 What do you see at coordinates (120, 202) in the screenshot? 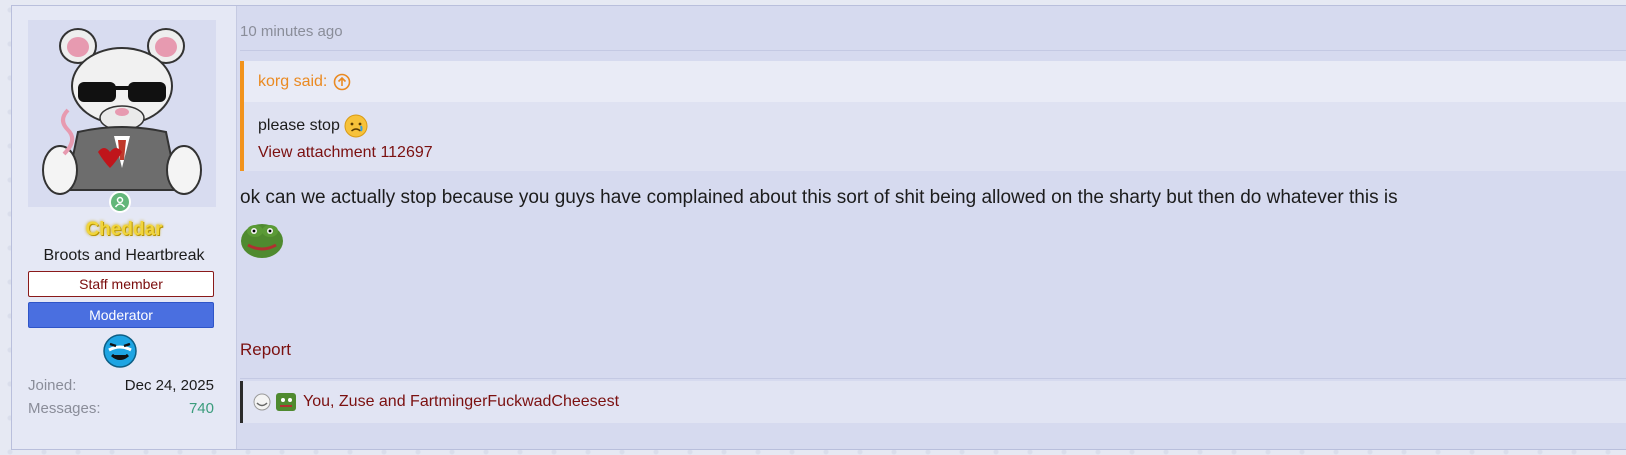
I see `online-status-icon` at bounding box center [120, 202].